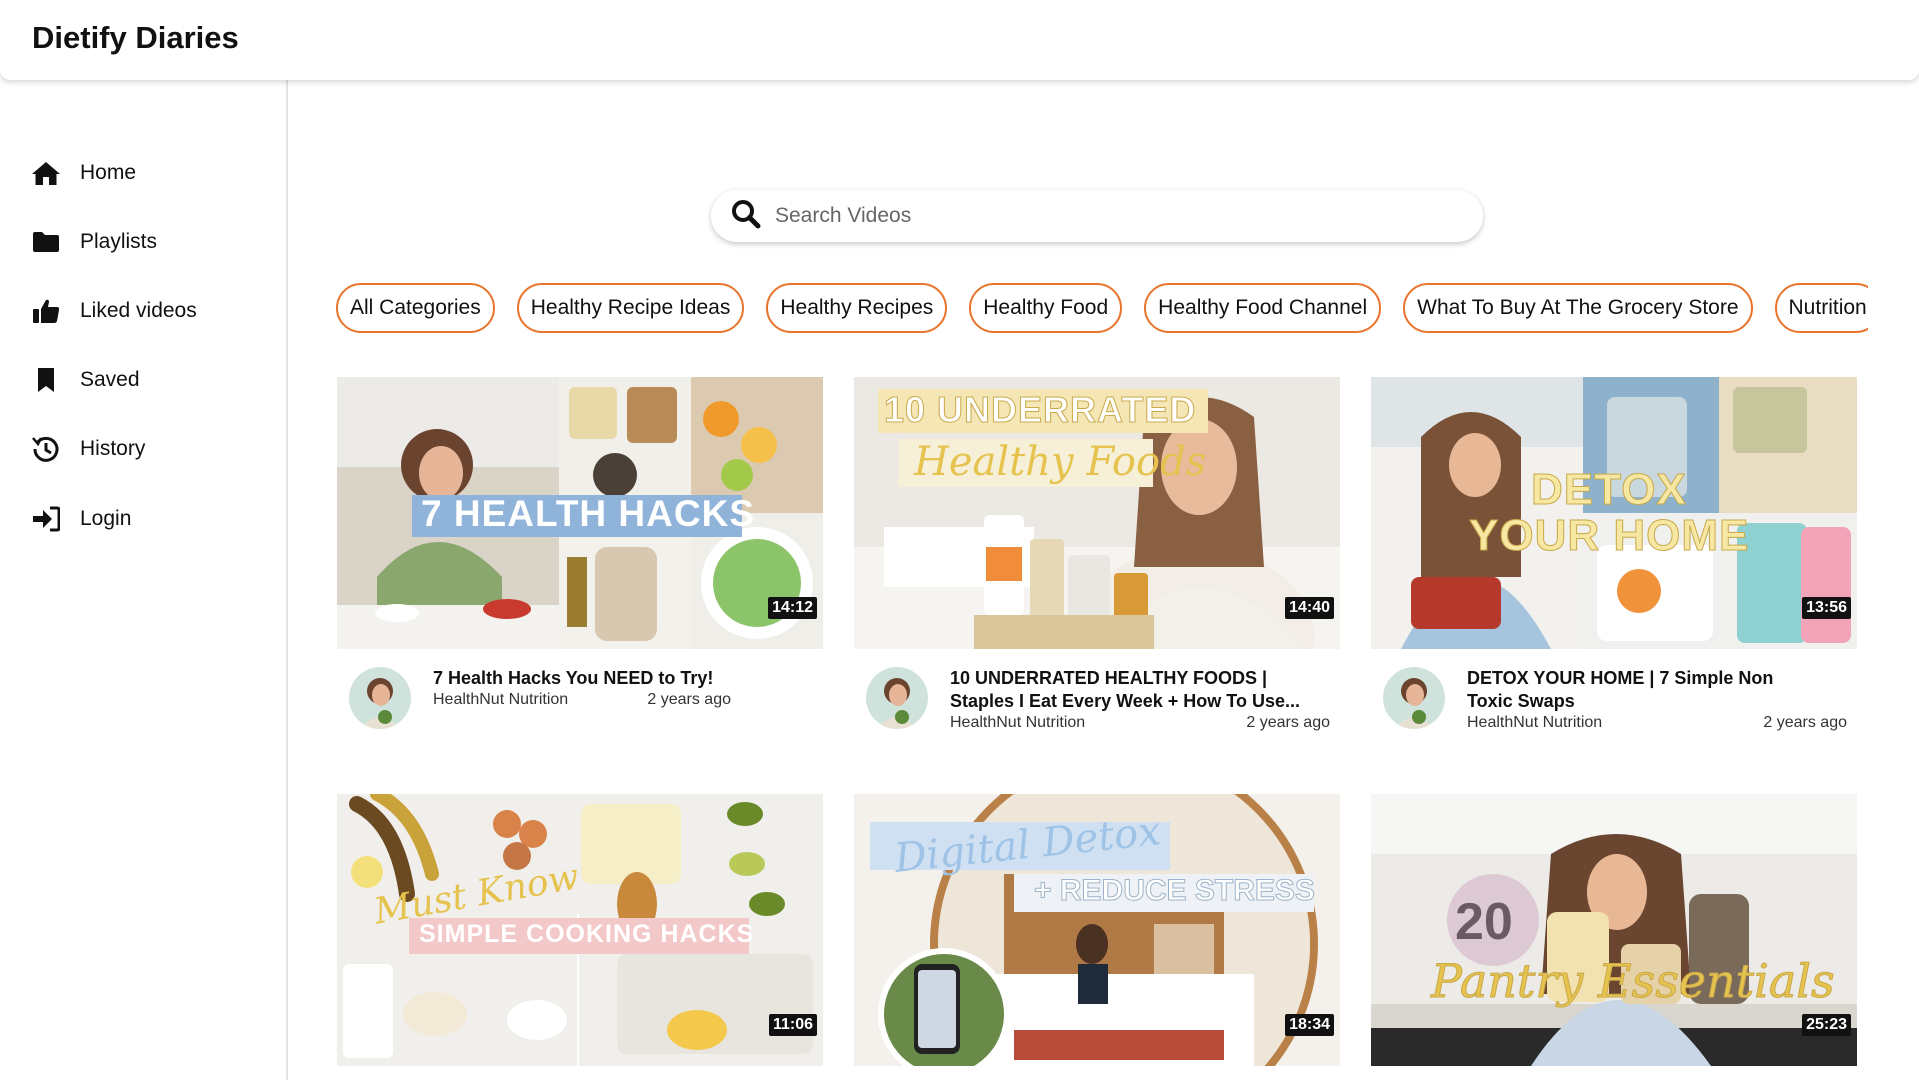 This screenshot has width=1919, height=1080. I want to click on video-thumbnail: Digital Detox + REDUCE STRESS 18:34, so click(1097, 930).